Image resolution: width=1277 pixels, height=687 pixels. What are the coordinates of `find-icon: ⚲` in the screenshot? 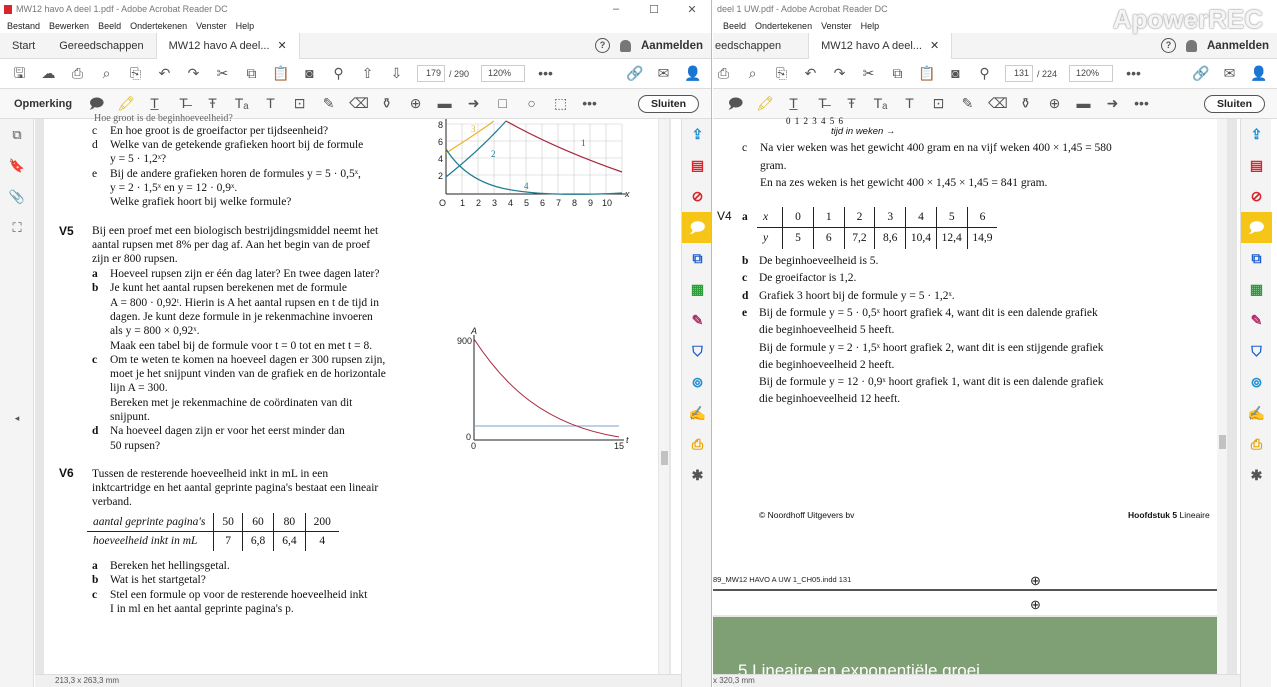 It's located at (338, 73).